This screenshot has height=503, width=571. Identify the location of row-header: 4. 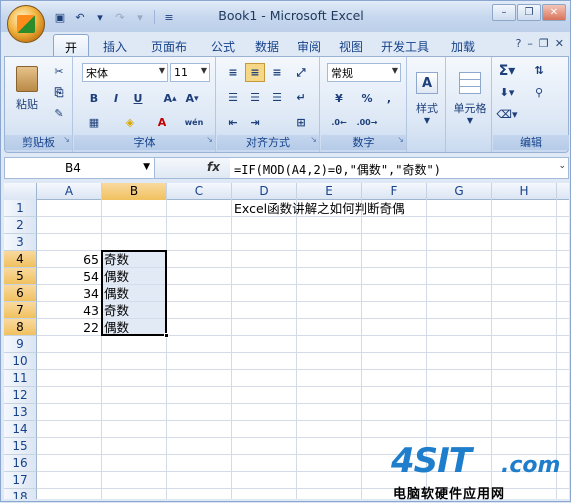
(20, 259).